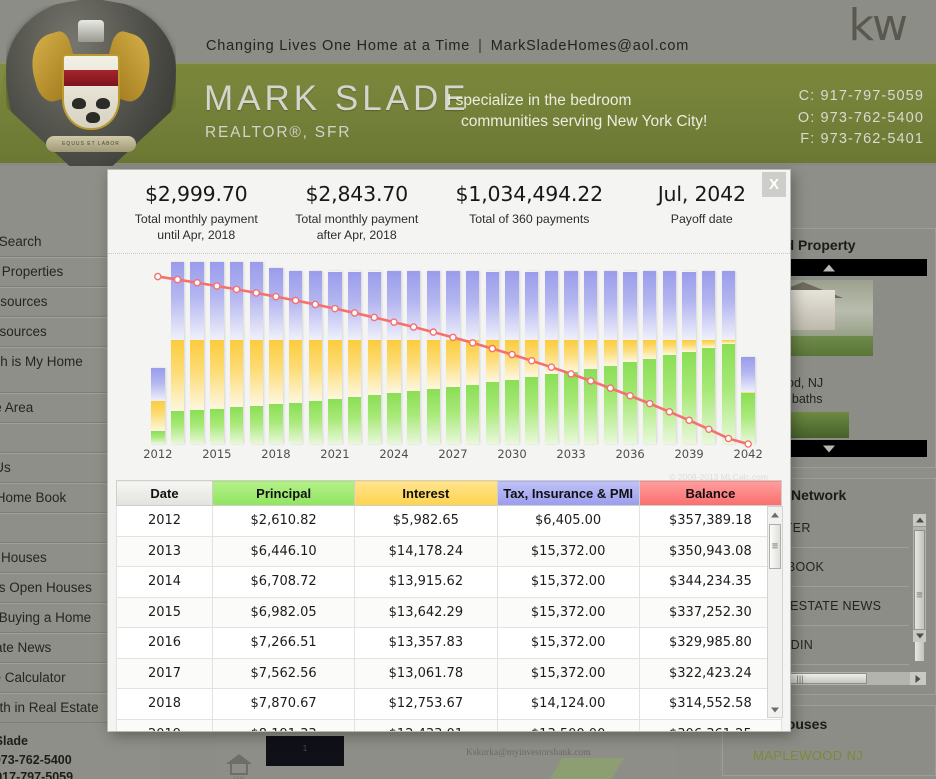 This screenshot has height=779, width=936. I want to click on network-vertical-scrollbar, so click(919, 587).